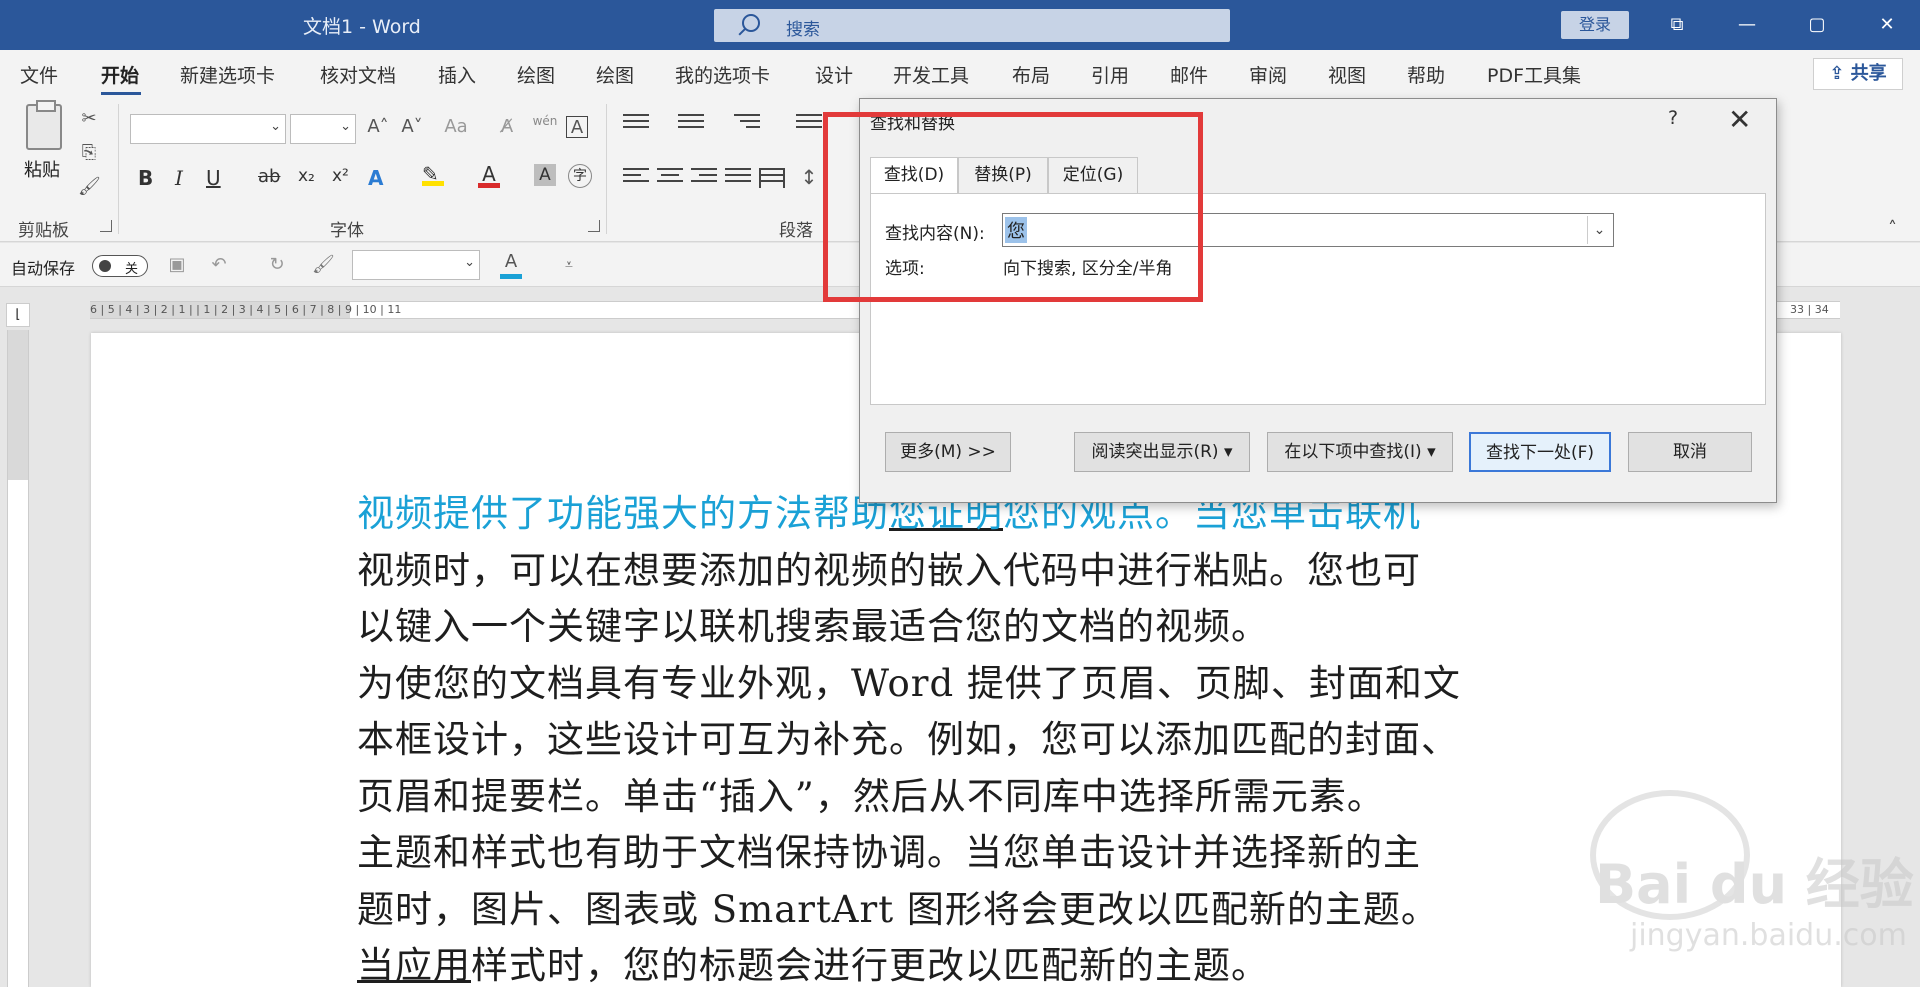  What do you see at coordinates (1768, 935) in the screenshot?
I see `watermark-url: jingyan.baidu.com` at bounding box center [1768, 935].